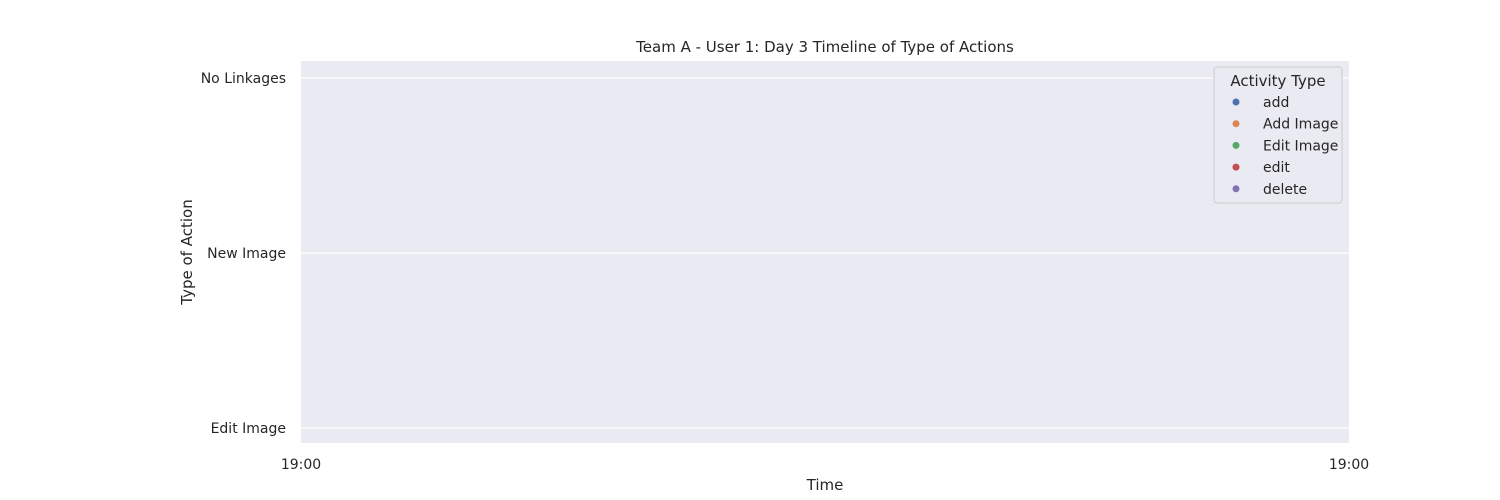 Image resolution: width=1500 pixels, height=500 pixels. What do you see at coordinates (1277, 81) in the screenshot?
I see `legend-title: Activity Type` at bounding box center [1277, 81].